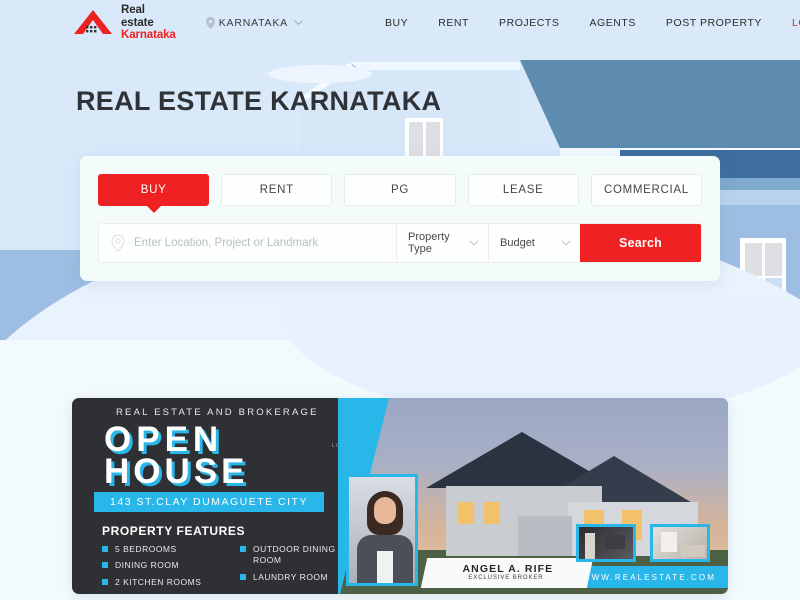 This screenshot has height=600, width=800. I want to click on list-item: 2 KITCHEN ROOMS, so click(163, 582).